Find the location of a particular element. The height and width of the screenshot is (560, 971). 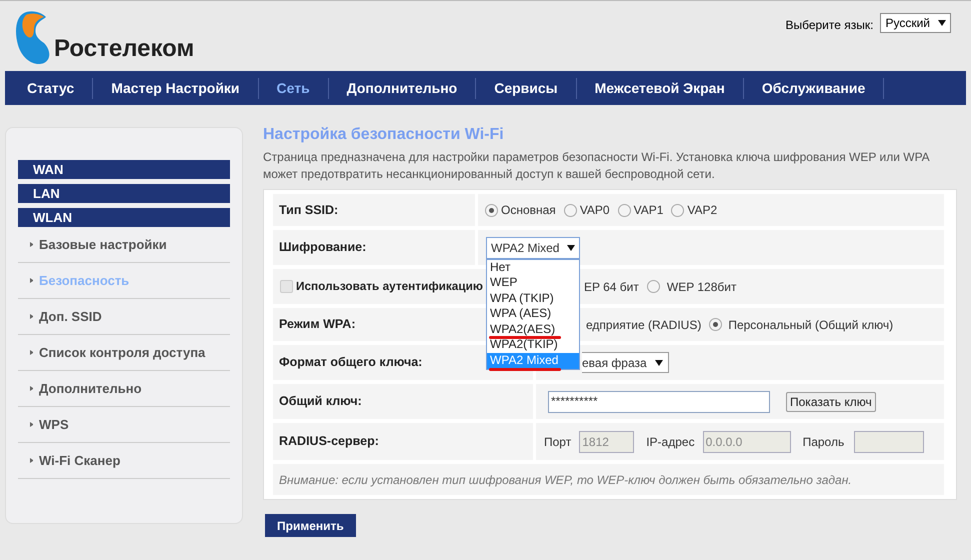

field-label: Тип SSID: is located at coordinates (308, 210).